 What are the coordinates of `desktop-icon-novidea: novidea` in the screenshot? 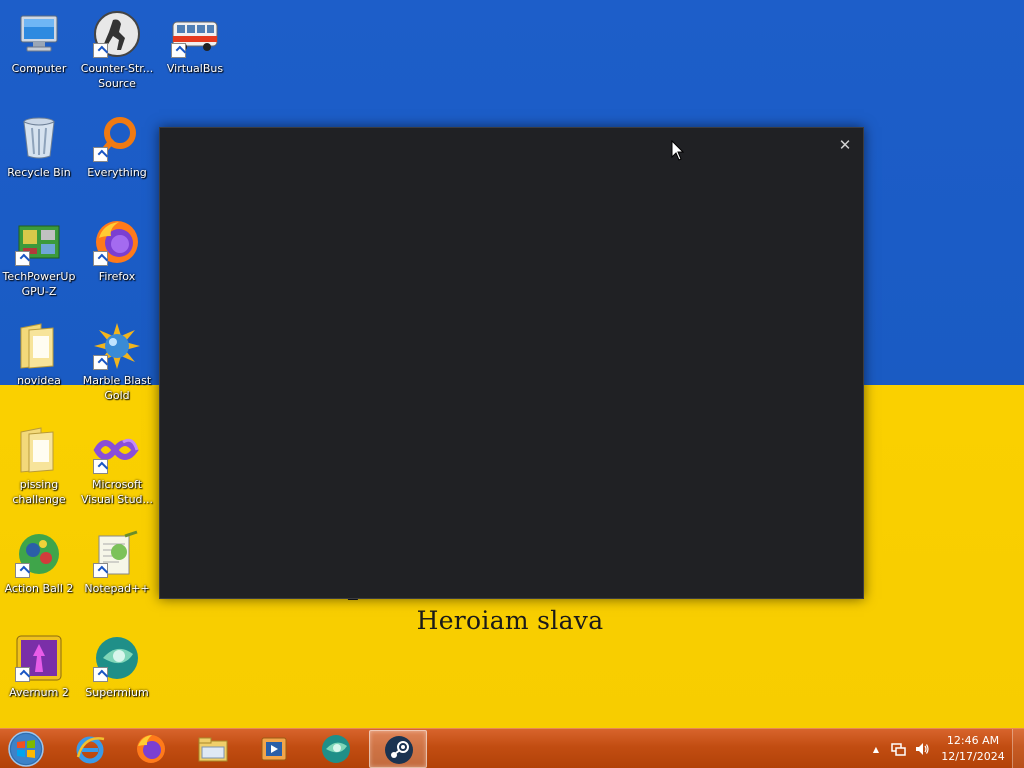 It's located at (39, 364).